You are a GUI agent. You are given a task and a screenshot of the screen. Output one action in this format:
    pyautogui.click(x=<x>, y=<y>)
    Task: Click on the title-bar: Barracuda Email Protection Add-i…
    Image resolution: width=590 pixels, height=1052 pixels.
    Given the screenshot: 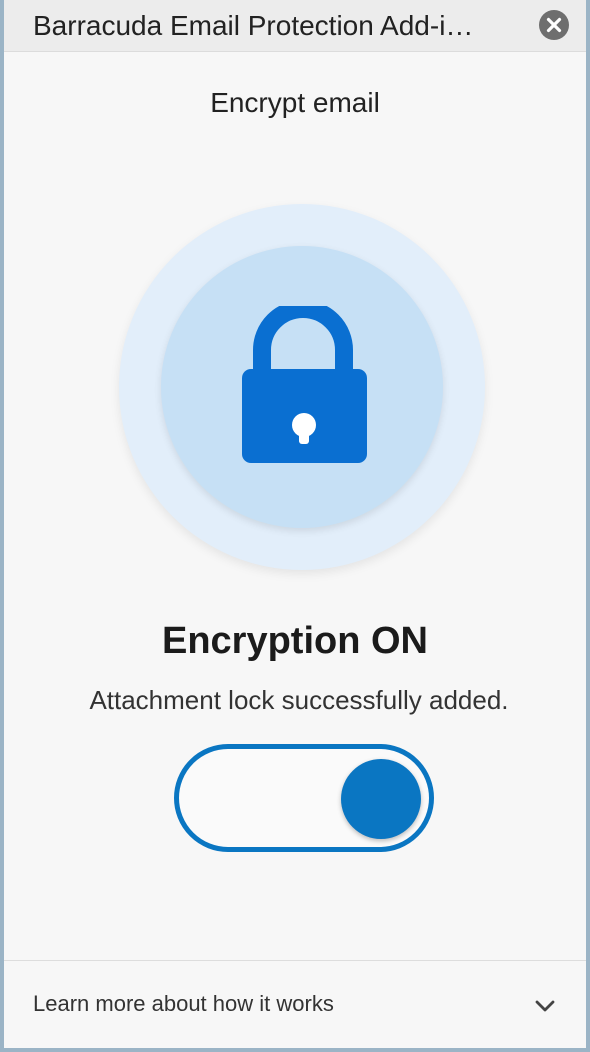 What is the action you would take?
    pyautogui.click(x=295, y=26)
    